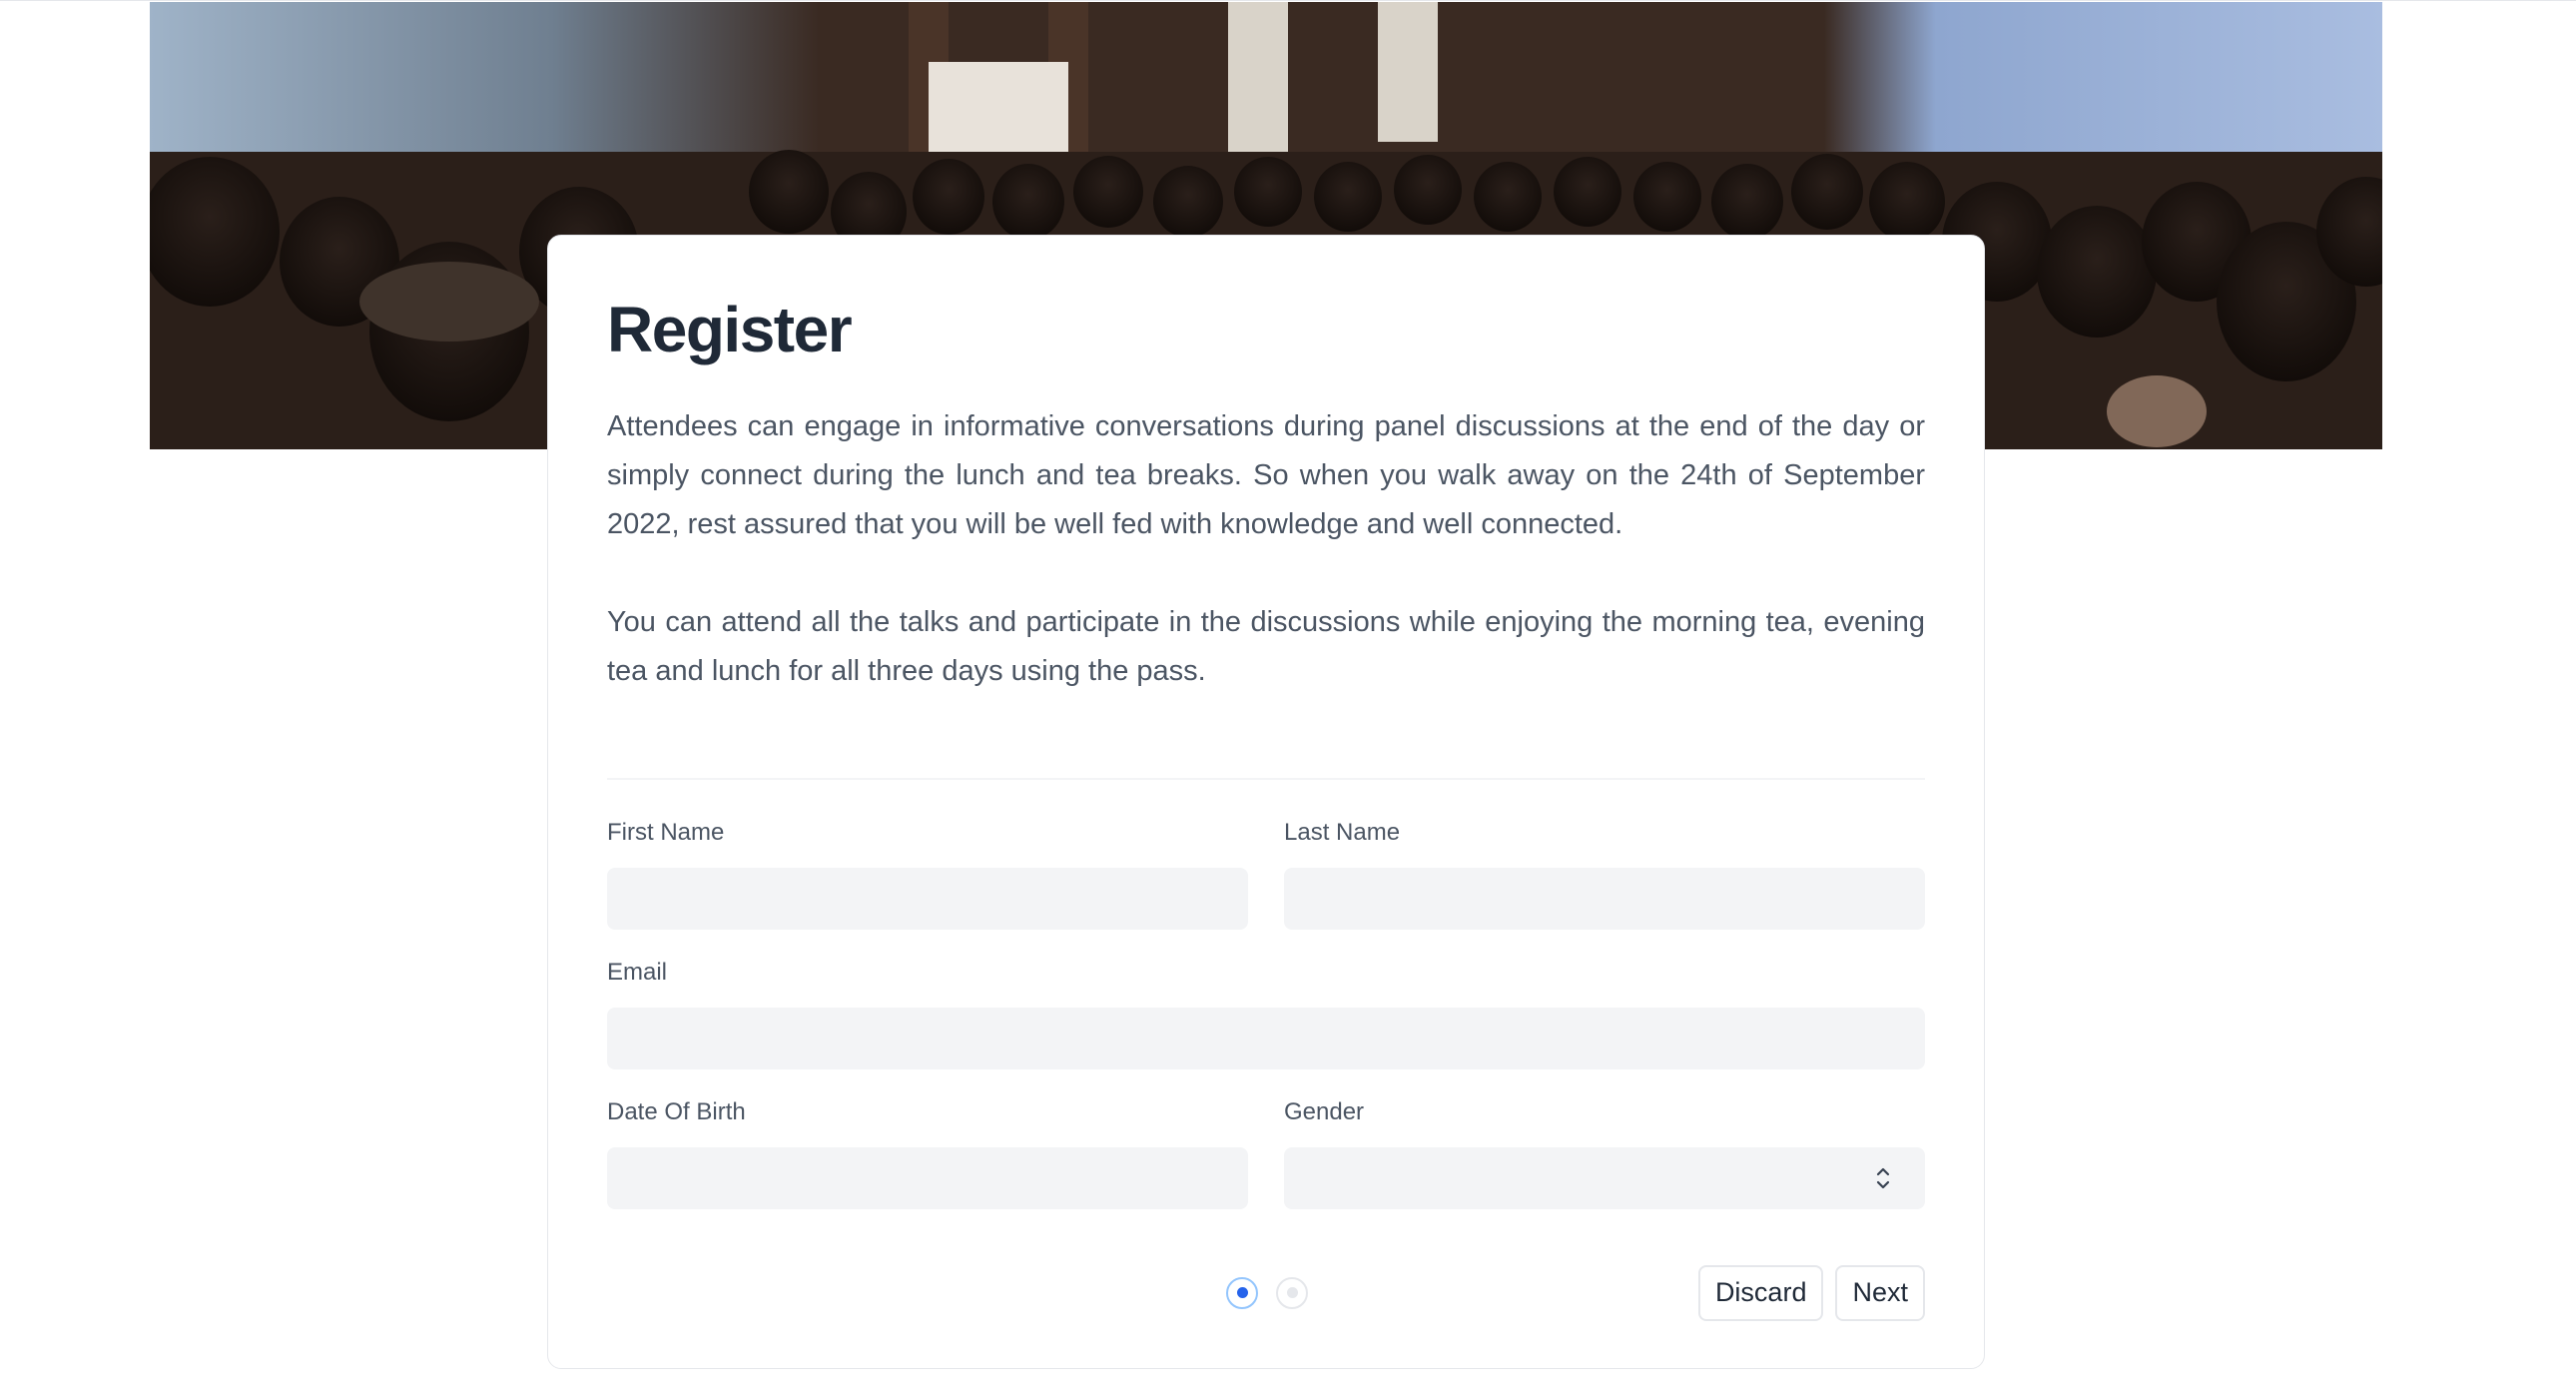 This screenshot has height=1394, width=2576. Describe the element at coordinates (1266, 1038) in the screenshot. I see `email-input` at that location.